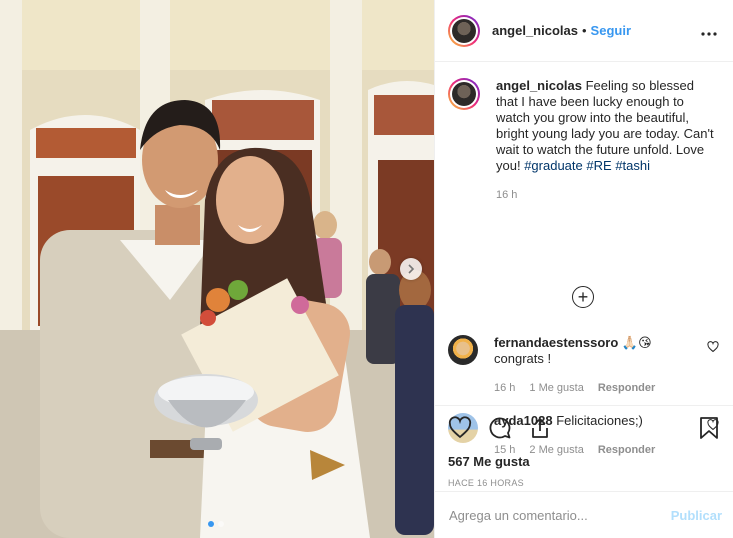 The height and width of the screenshot is (538, 733). Describe the element at coordinates (504, 388) in the screenshot. I see `comment-time: 16 h` at that location.